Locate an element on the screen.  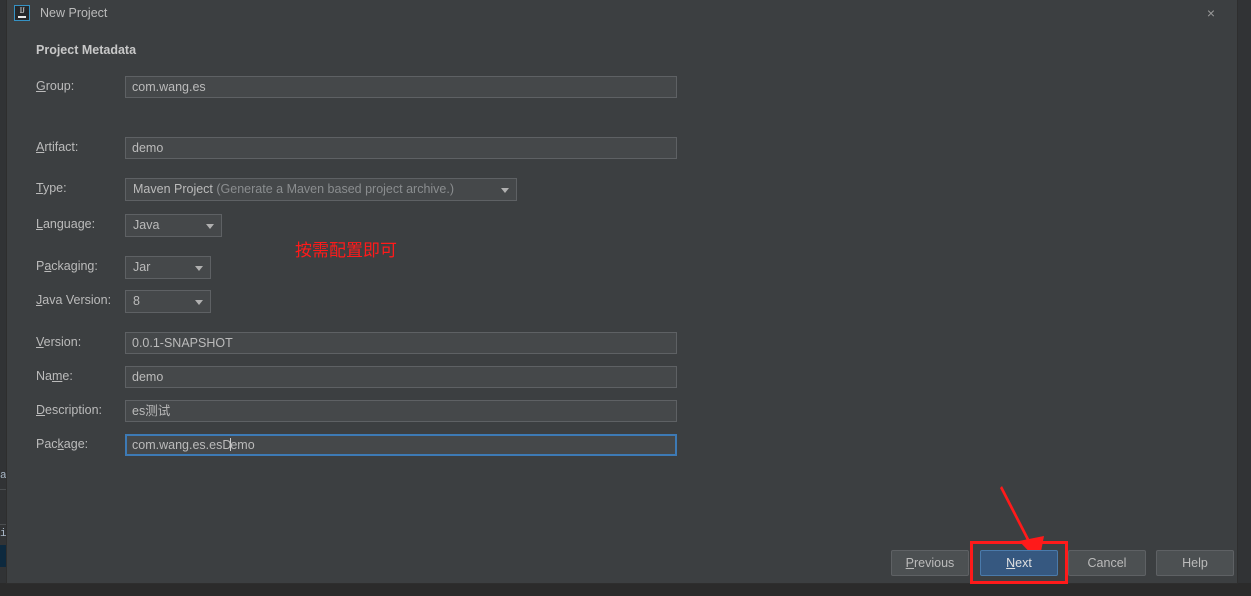
type-combobox-value: Maven Project is located at coordinates (173, 189).